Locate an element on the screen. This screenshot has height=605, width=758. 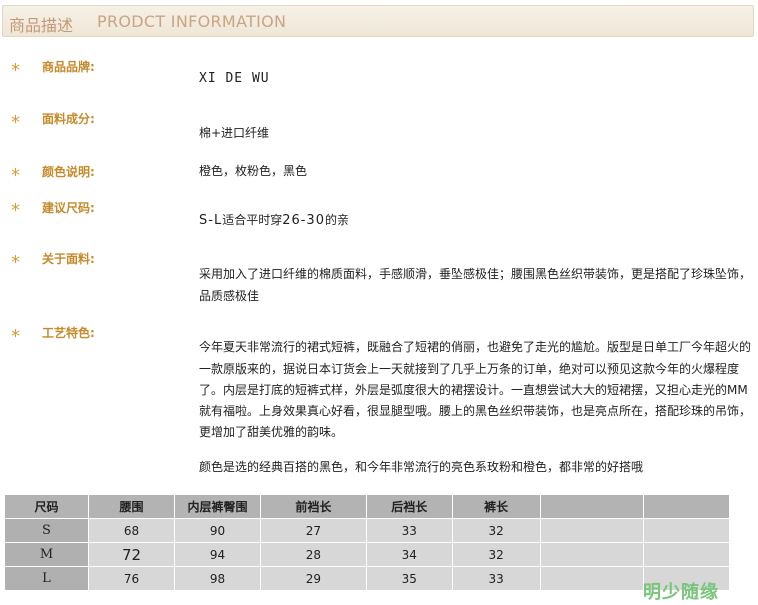
brand-value: XI DE WU is located at coordinates (234, 78).